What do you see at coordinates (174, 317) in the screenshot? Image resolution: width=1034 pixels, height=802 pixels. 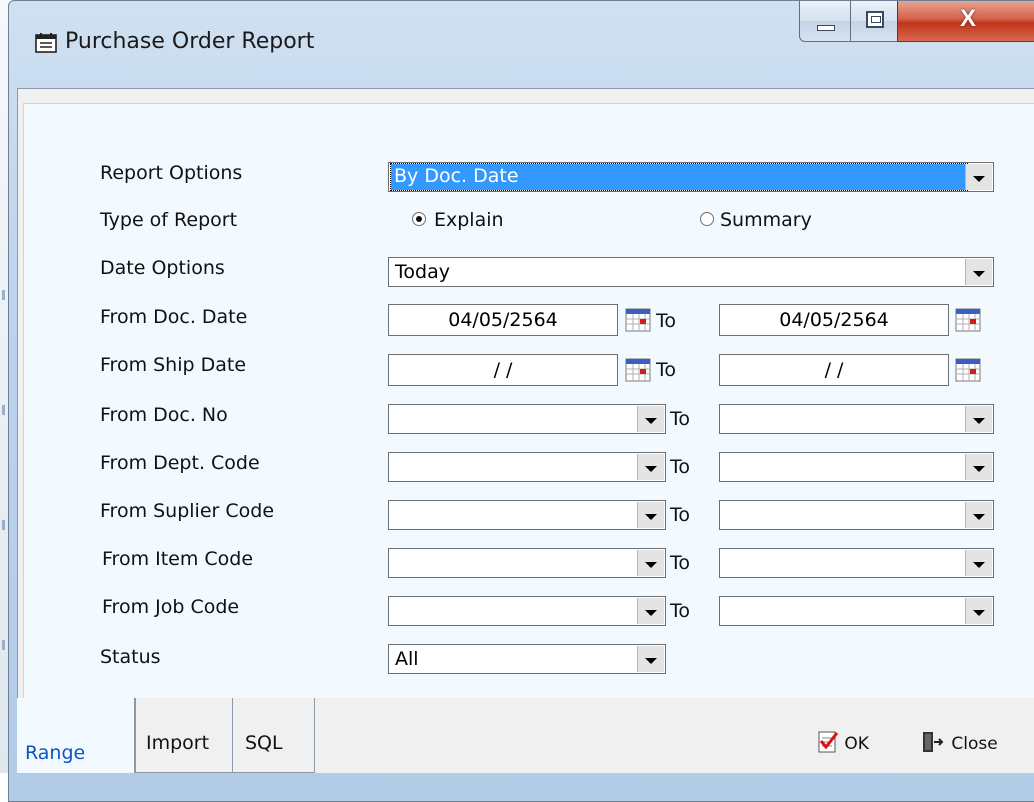 I see `from-doc-date-label: From Doc. Date` at bounding box center [174, 317].